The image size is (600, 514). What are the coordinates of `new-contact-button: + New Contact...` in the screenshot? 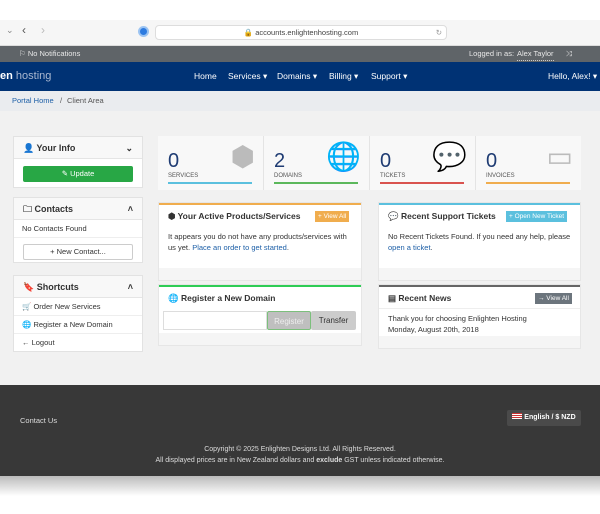 It's located at (78, 252).